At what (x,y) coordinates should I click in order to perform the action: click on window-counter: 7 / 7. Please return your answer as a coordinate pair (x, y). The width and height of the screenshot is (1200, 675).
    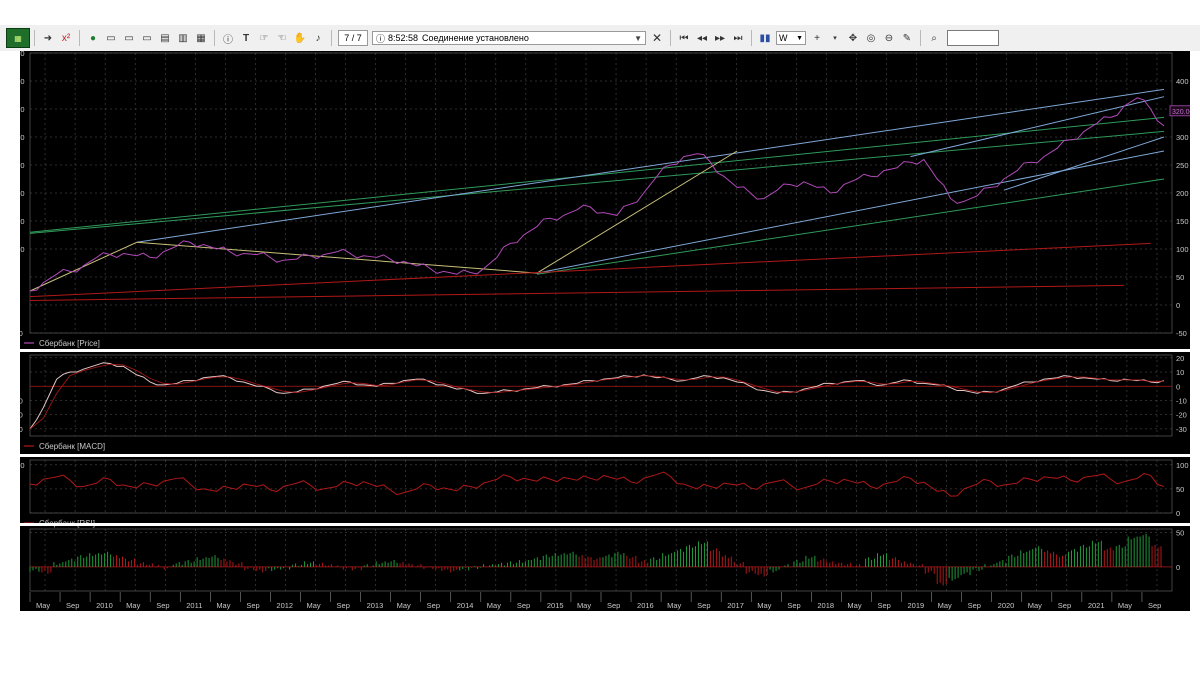
    Looking at the image, I should click on (353, 38).